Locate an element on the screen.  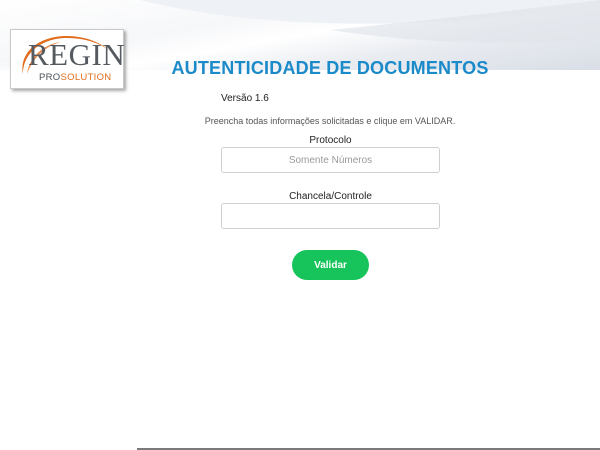
version-label: Versão 1.6 is located at coordinates (245, 98).